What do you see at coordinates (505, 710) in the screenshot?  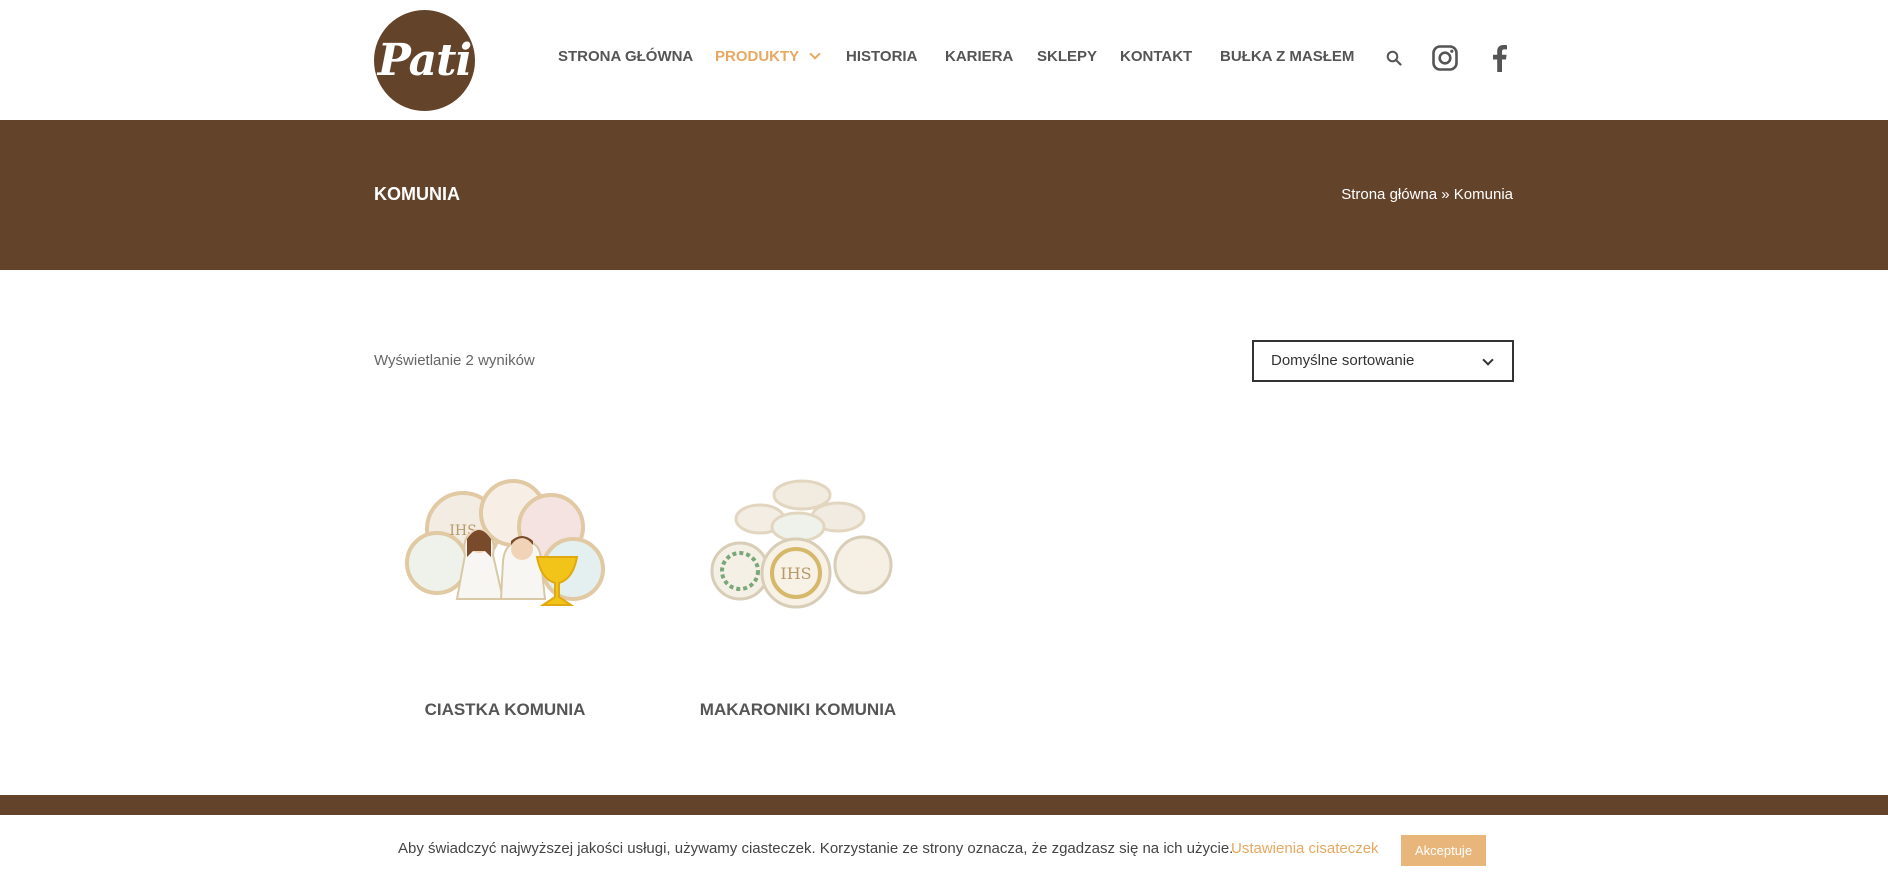 I see `product-name: CIASTKA KOMUNIA` at bounding box center [505, 710].